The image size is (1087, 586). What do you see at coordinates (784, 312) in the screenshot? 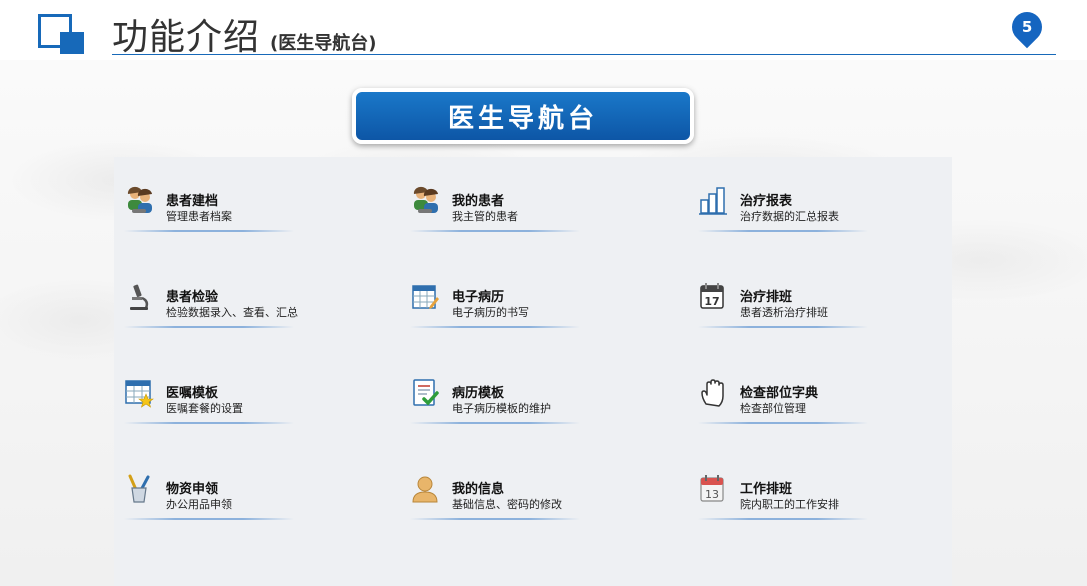
I see `nav-item-desc: 患者透析治疗排班` at bounding box center [784, 312].